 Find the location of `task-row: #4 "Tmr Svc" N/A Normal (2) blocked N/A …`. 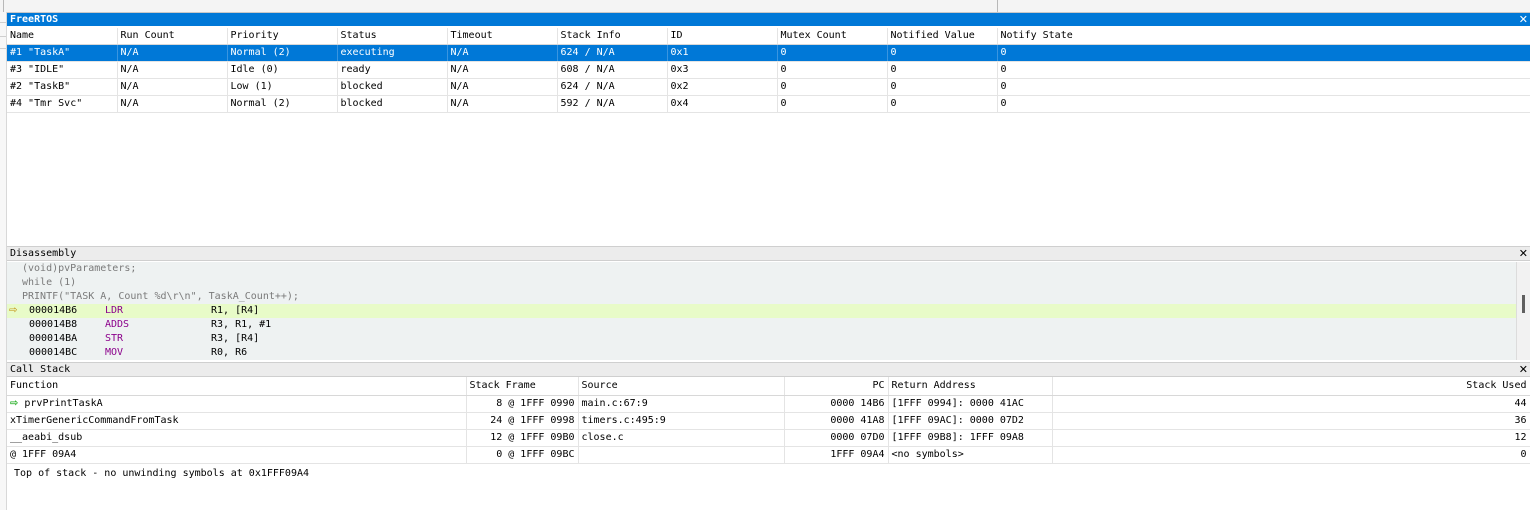

task-row: #4 "Tmr Svc" N/A Normal (2) blocked N/A … is located at coordinates (768, 104).